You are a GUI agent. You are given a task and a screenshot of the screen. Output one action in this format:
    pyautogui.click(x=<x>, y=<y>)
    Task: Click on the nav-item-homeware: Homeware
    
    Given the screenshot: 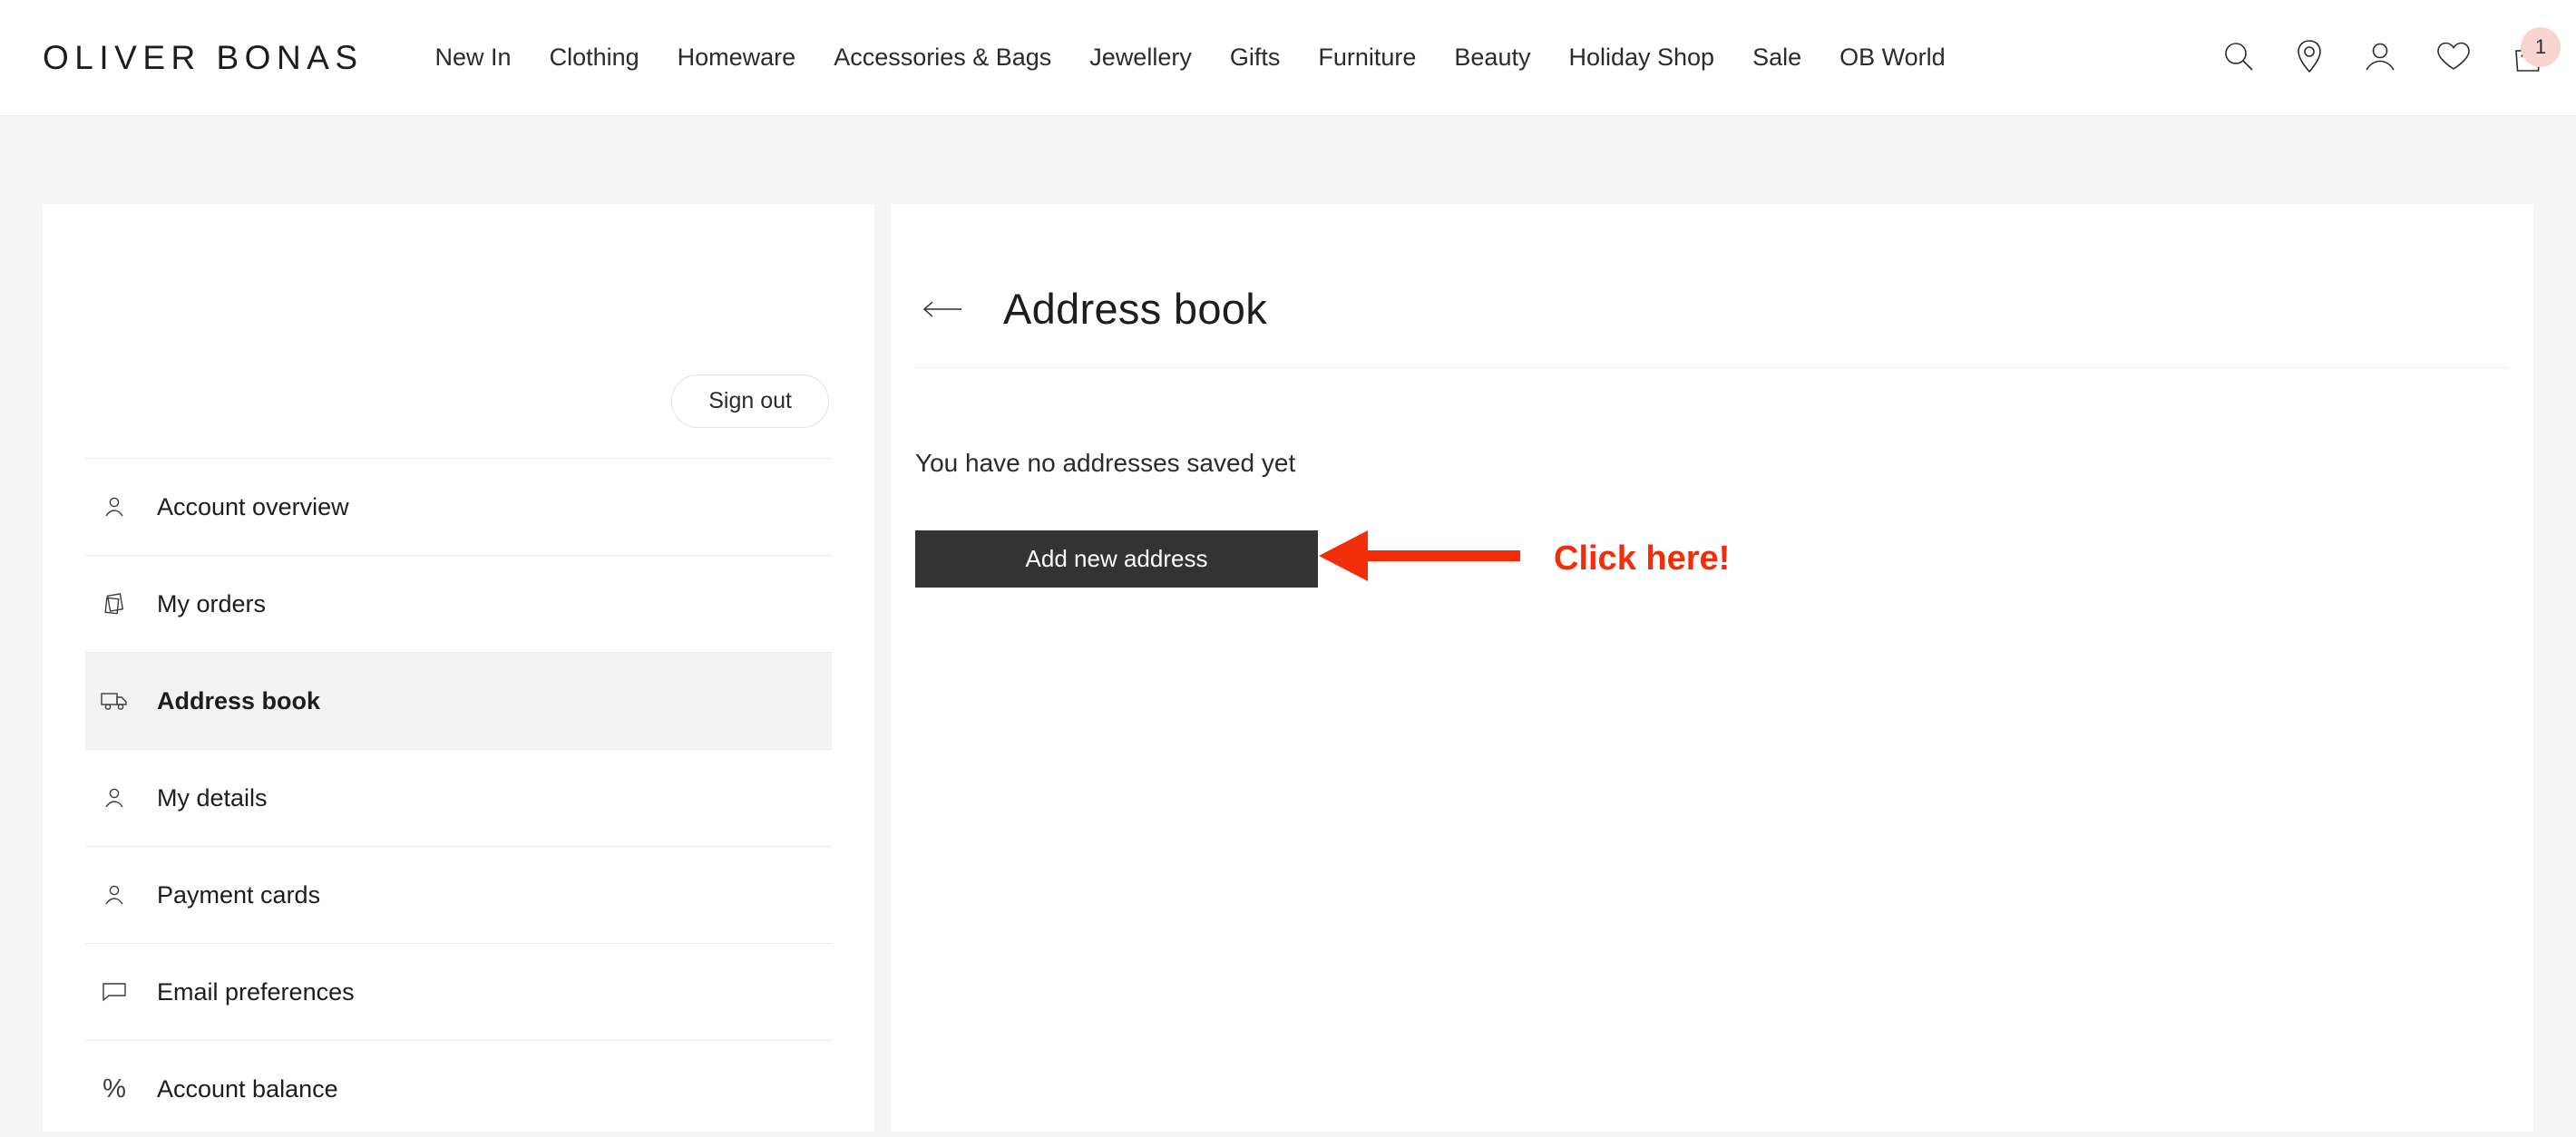 What is the action you would take?
    pyautogui.click(x=737, y=57)
    